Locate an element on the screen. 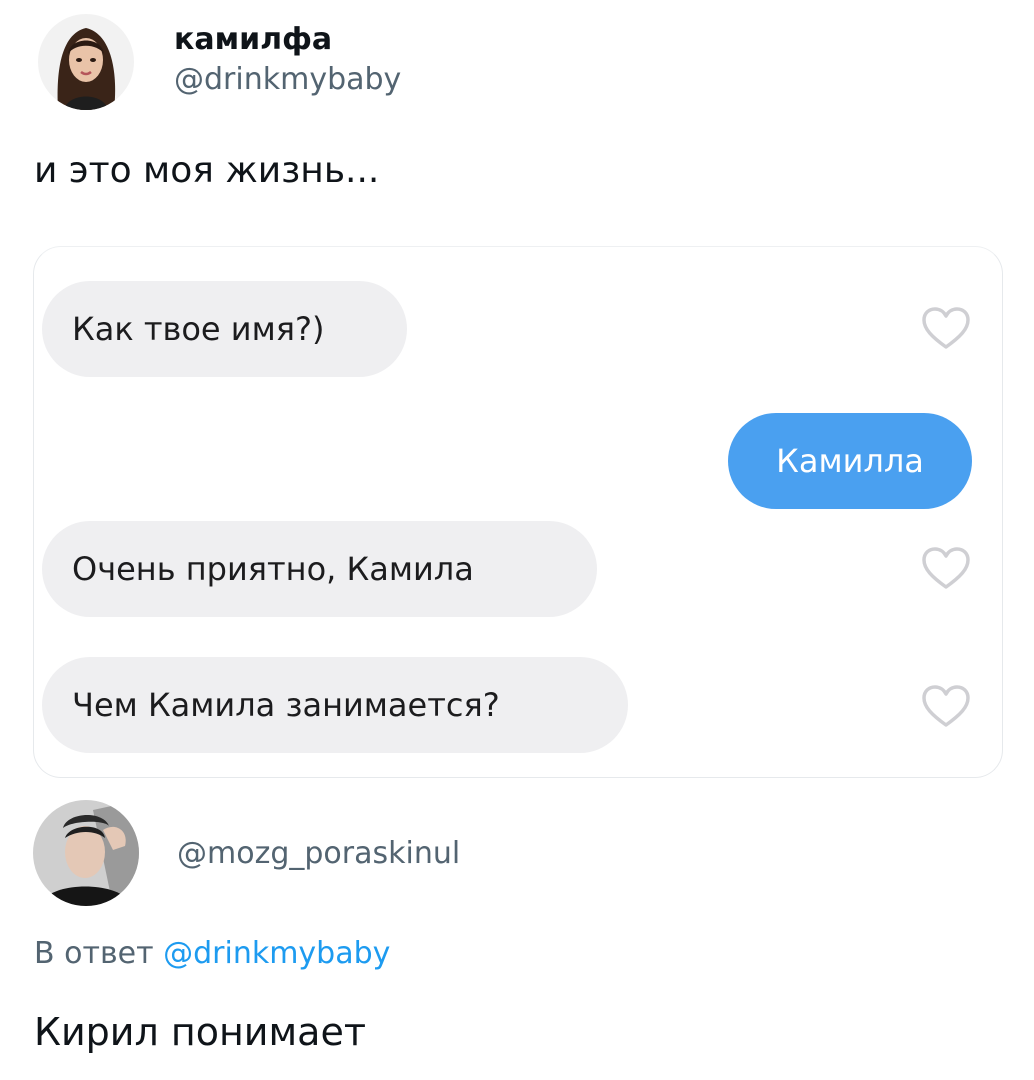 This screenshot has height=1080, width=1034. tweet-header: камилфа @drinkmybaby is located at coordinates (219, 62).